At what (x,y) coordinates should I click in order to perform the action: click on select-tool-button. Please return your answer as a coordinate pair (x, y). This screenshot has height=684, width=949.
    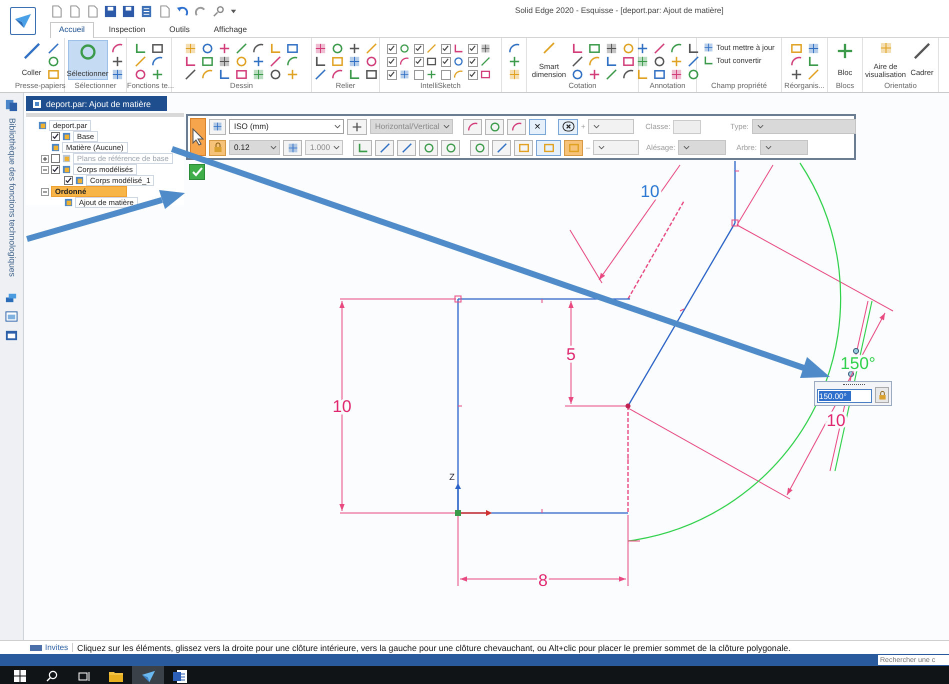
    Looking at the image, I should click on (198, 137).